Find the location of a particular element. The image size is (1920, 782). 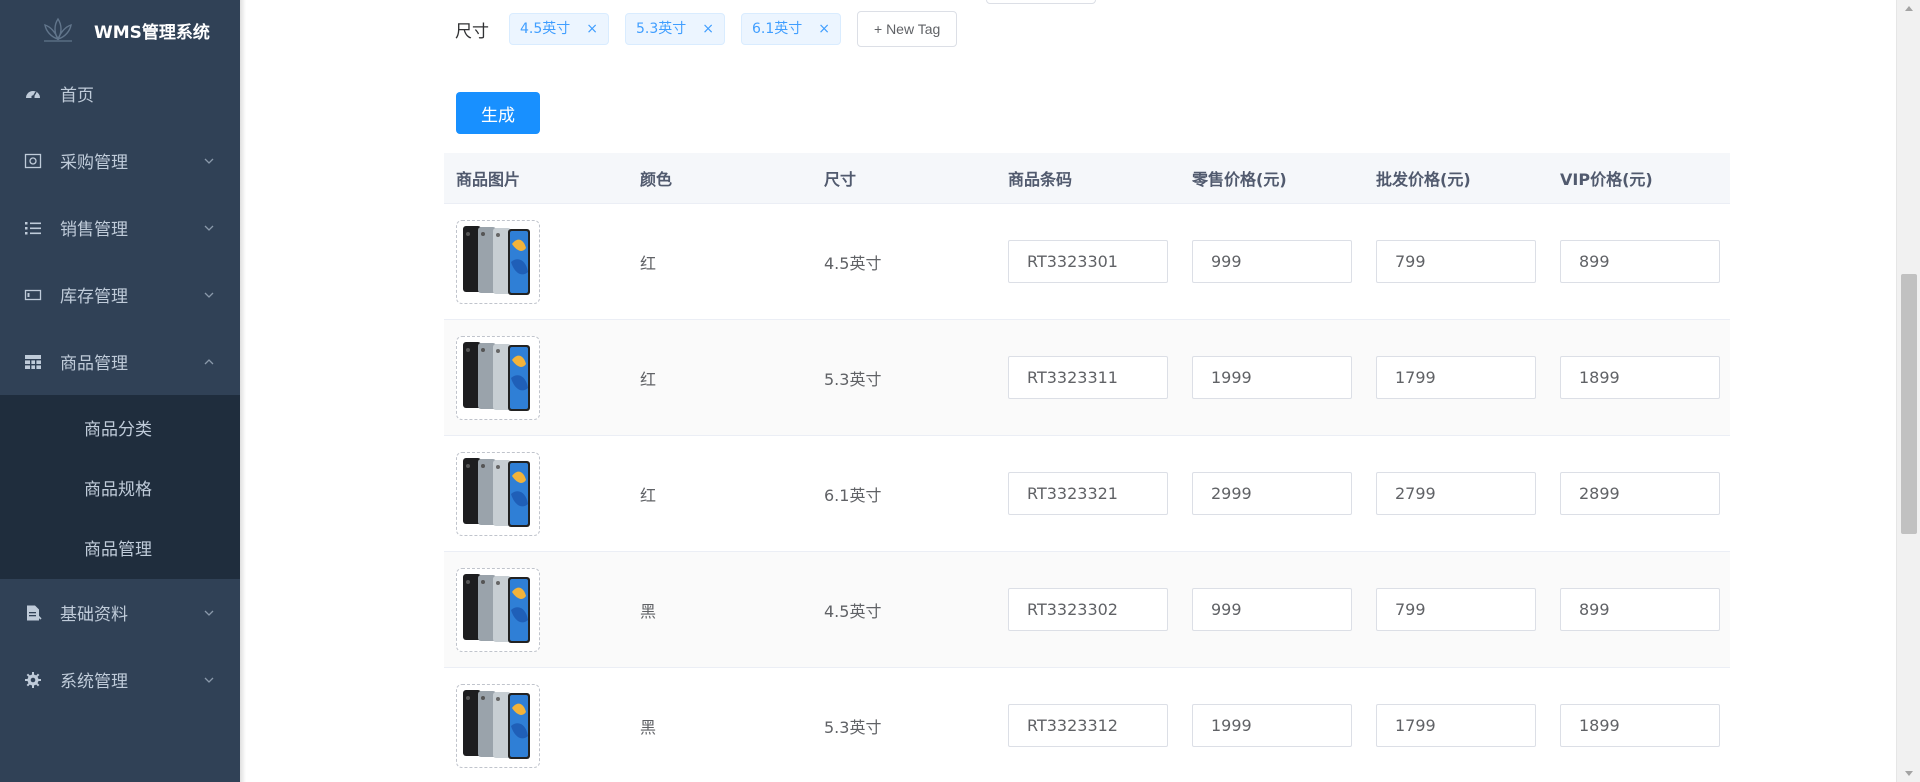

sidebar-item-goods: 商品管理 is located at coordinates (120, 361).